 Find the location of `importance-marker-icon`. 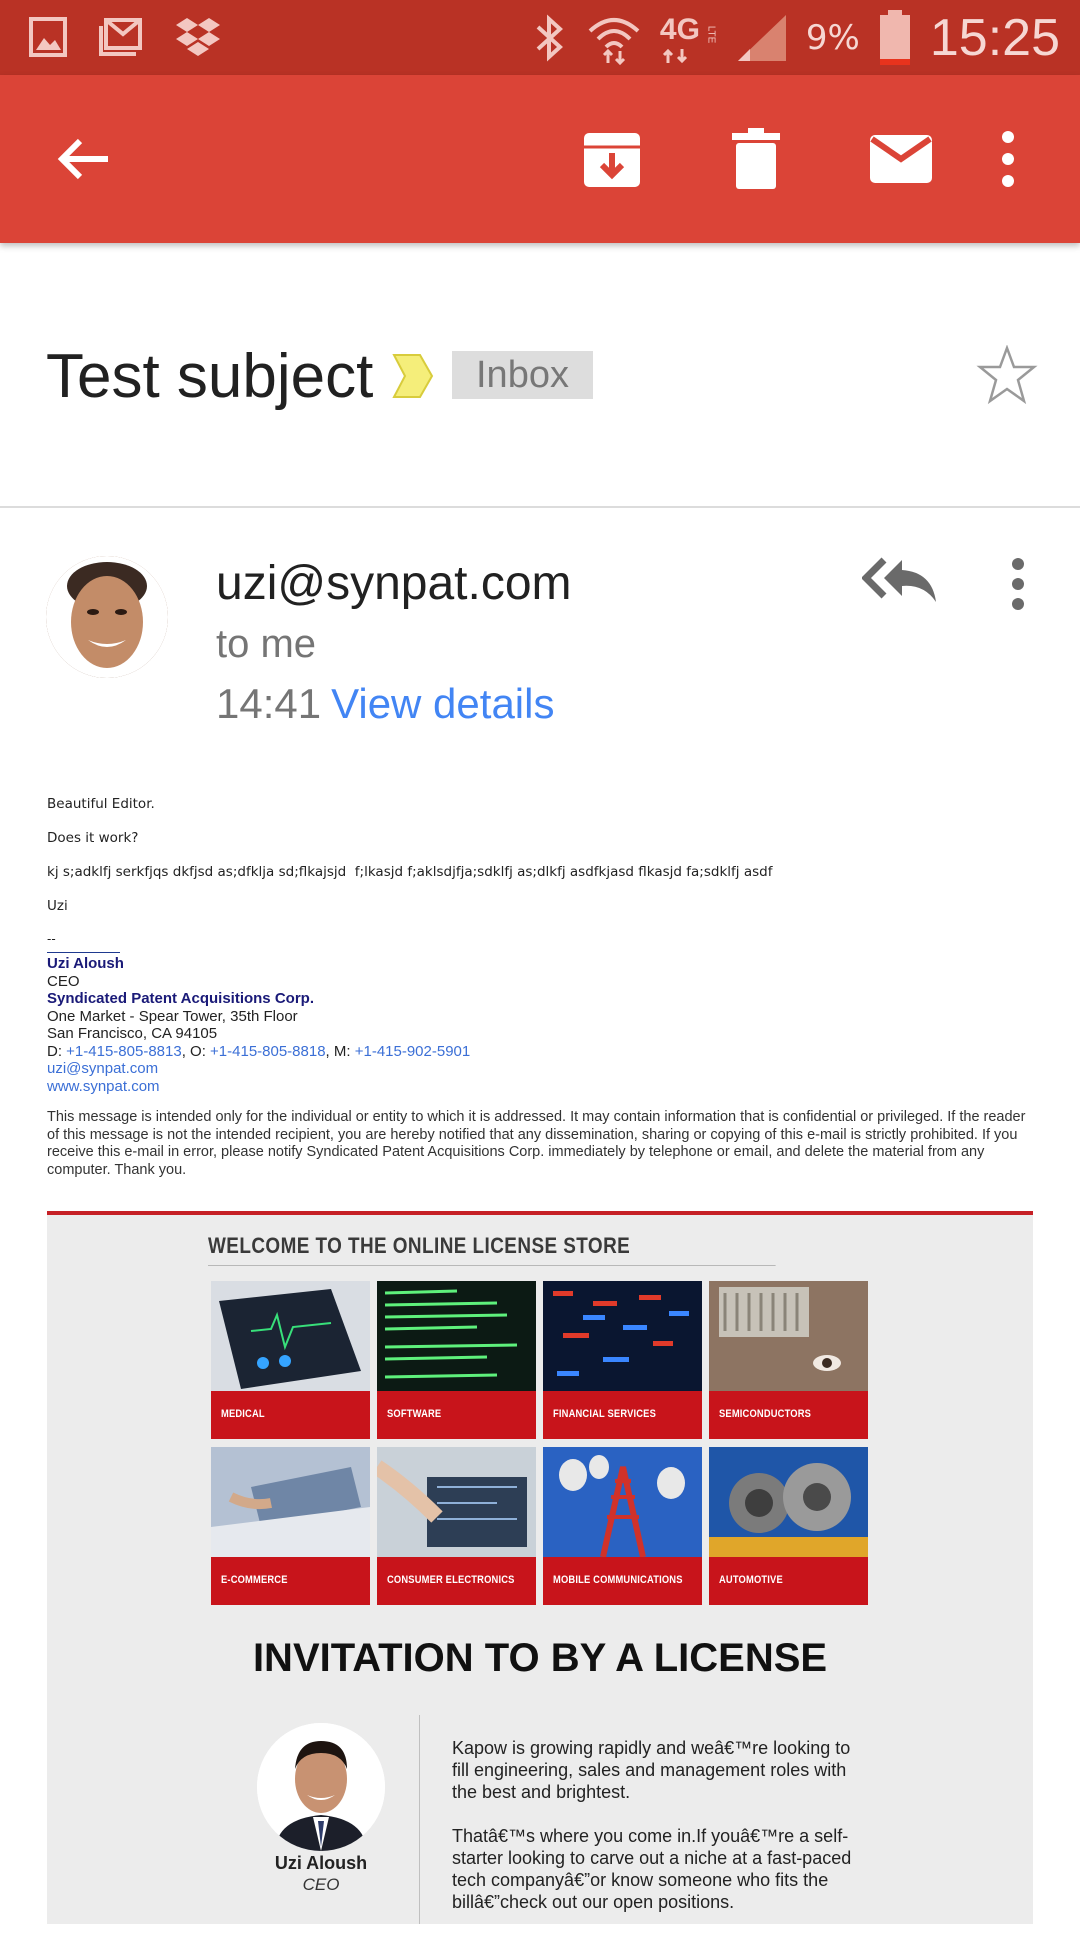

importance-marker-icon is located at coordinates (413, 376).